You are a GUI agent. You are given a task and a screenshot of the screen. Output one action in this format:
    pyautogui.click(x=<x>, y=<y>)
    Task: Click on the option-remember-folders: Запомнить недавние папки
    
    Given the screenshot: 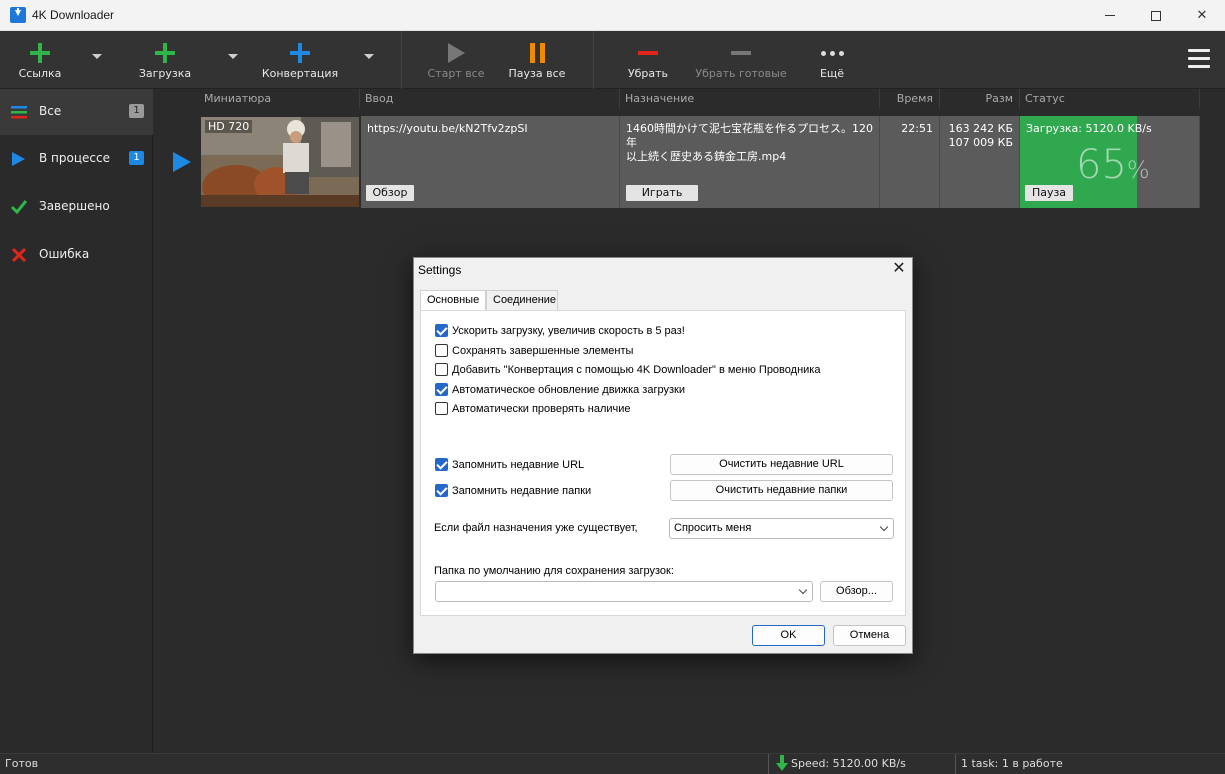 What is the action you would take?
    pyautogui.click(x=513, y=490)
    